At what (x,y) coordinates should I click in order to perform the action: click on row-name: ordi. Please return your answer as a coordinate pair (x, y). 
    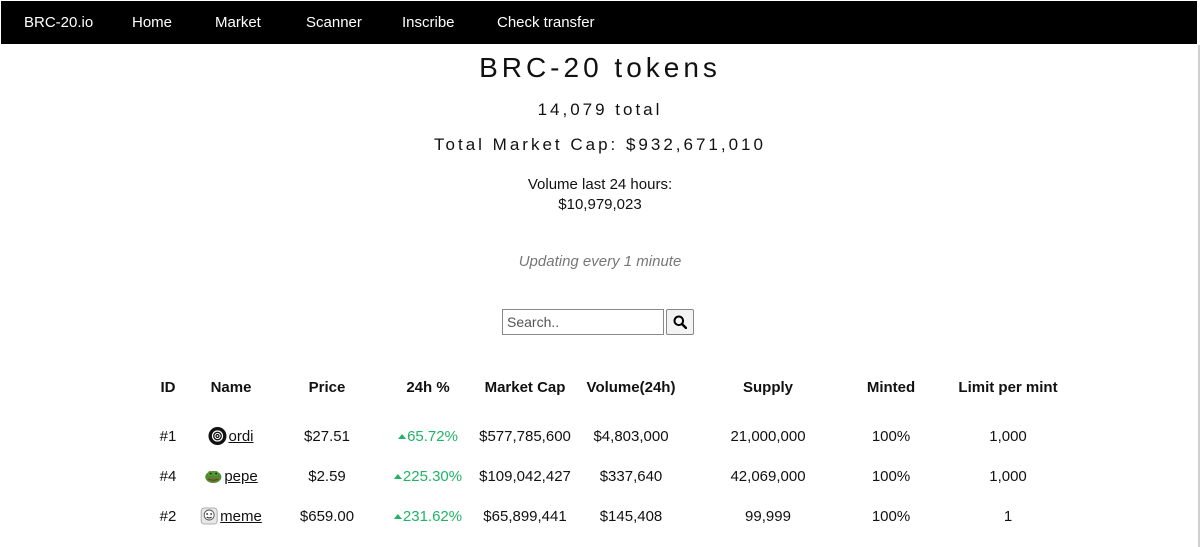
    Looking at the image, I should click on (231, 437).